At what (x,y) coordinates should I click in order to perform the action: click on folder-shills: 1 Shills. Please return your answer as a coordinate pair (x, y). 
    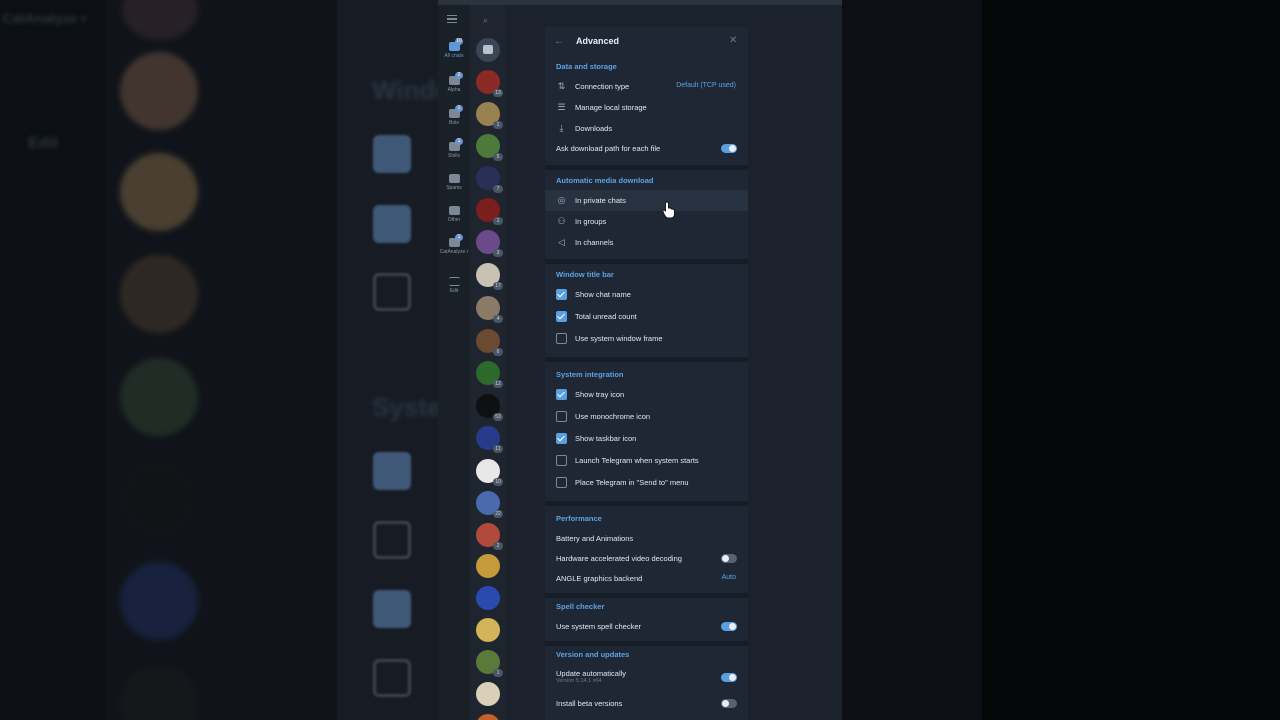
    Looking at the image, I should click on (454, 155).